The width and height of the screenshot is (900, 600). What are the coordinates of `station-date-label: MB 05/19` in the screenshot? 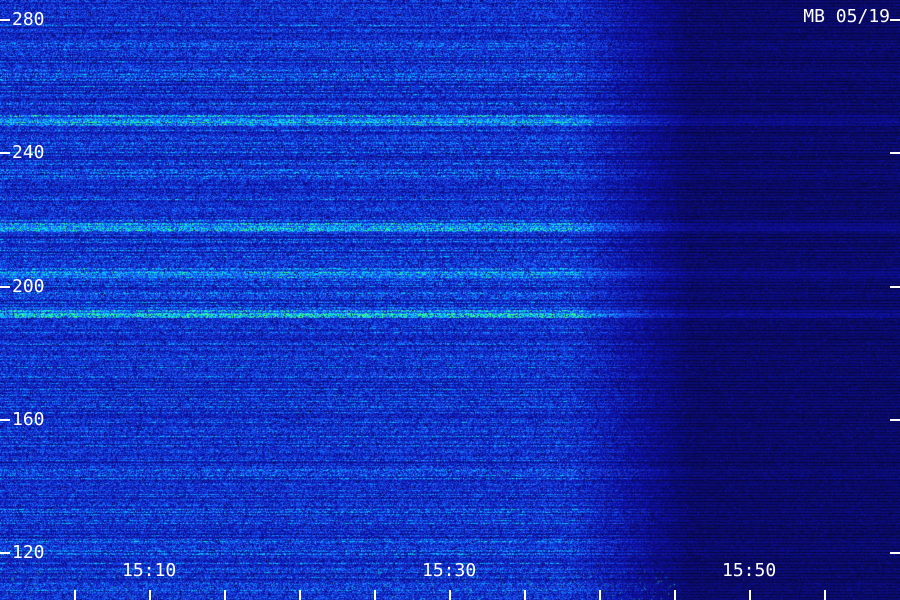 It's located at (846, 16).